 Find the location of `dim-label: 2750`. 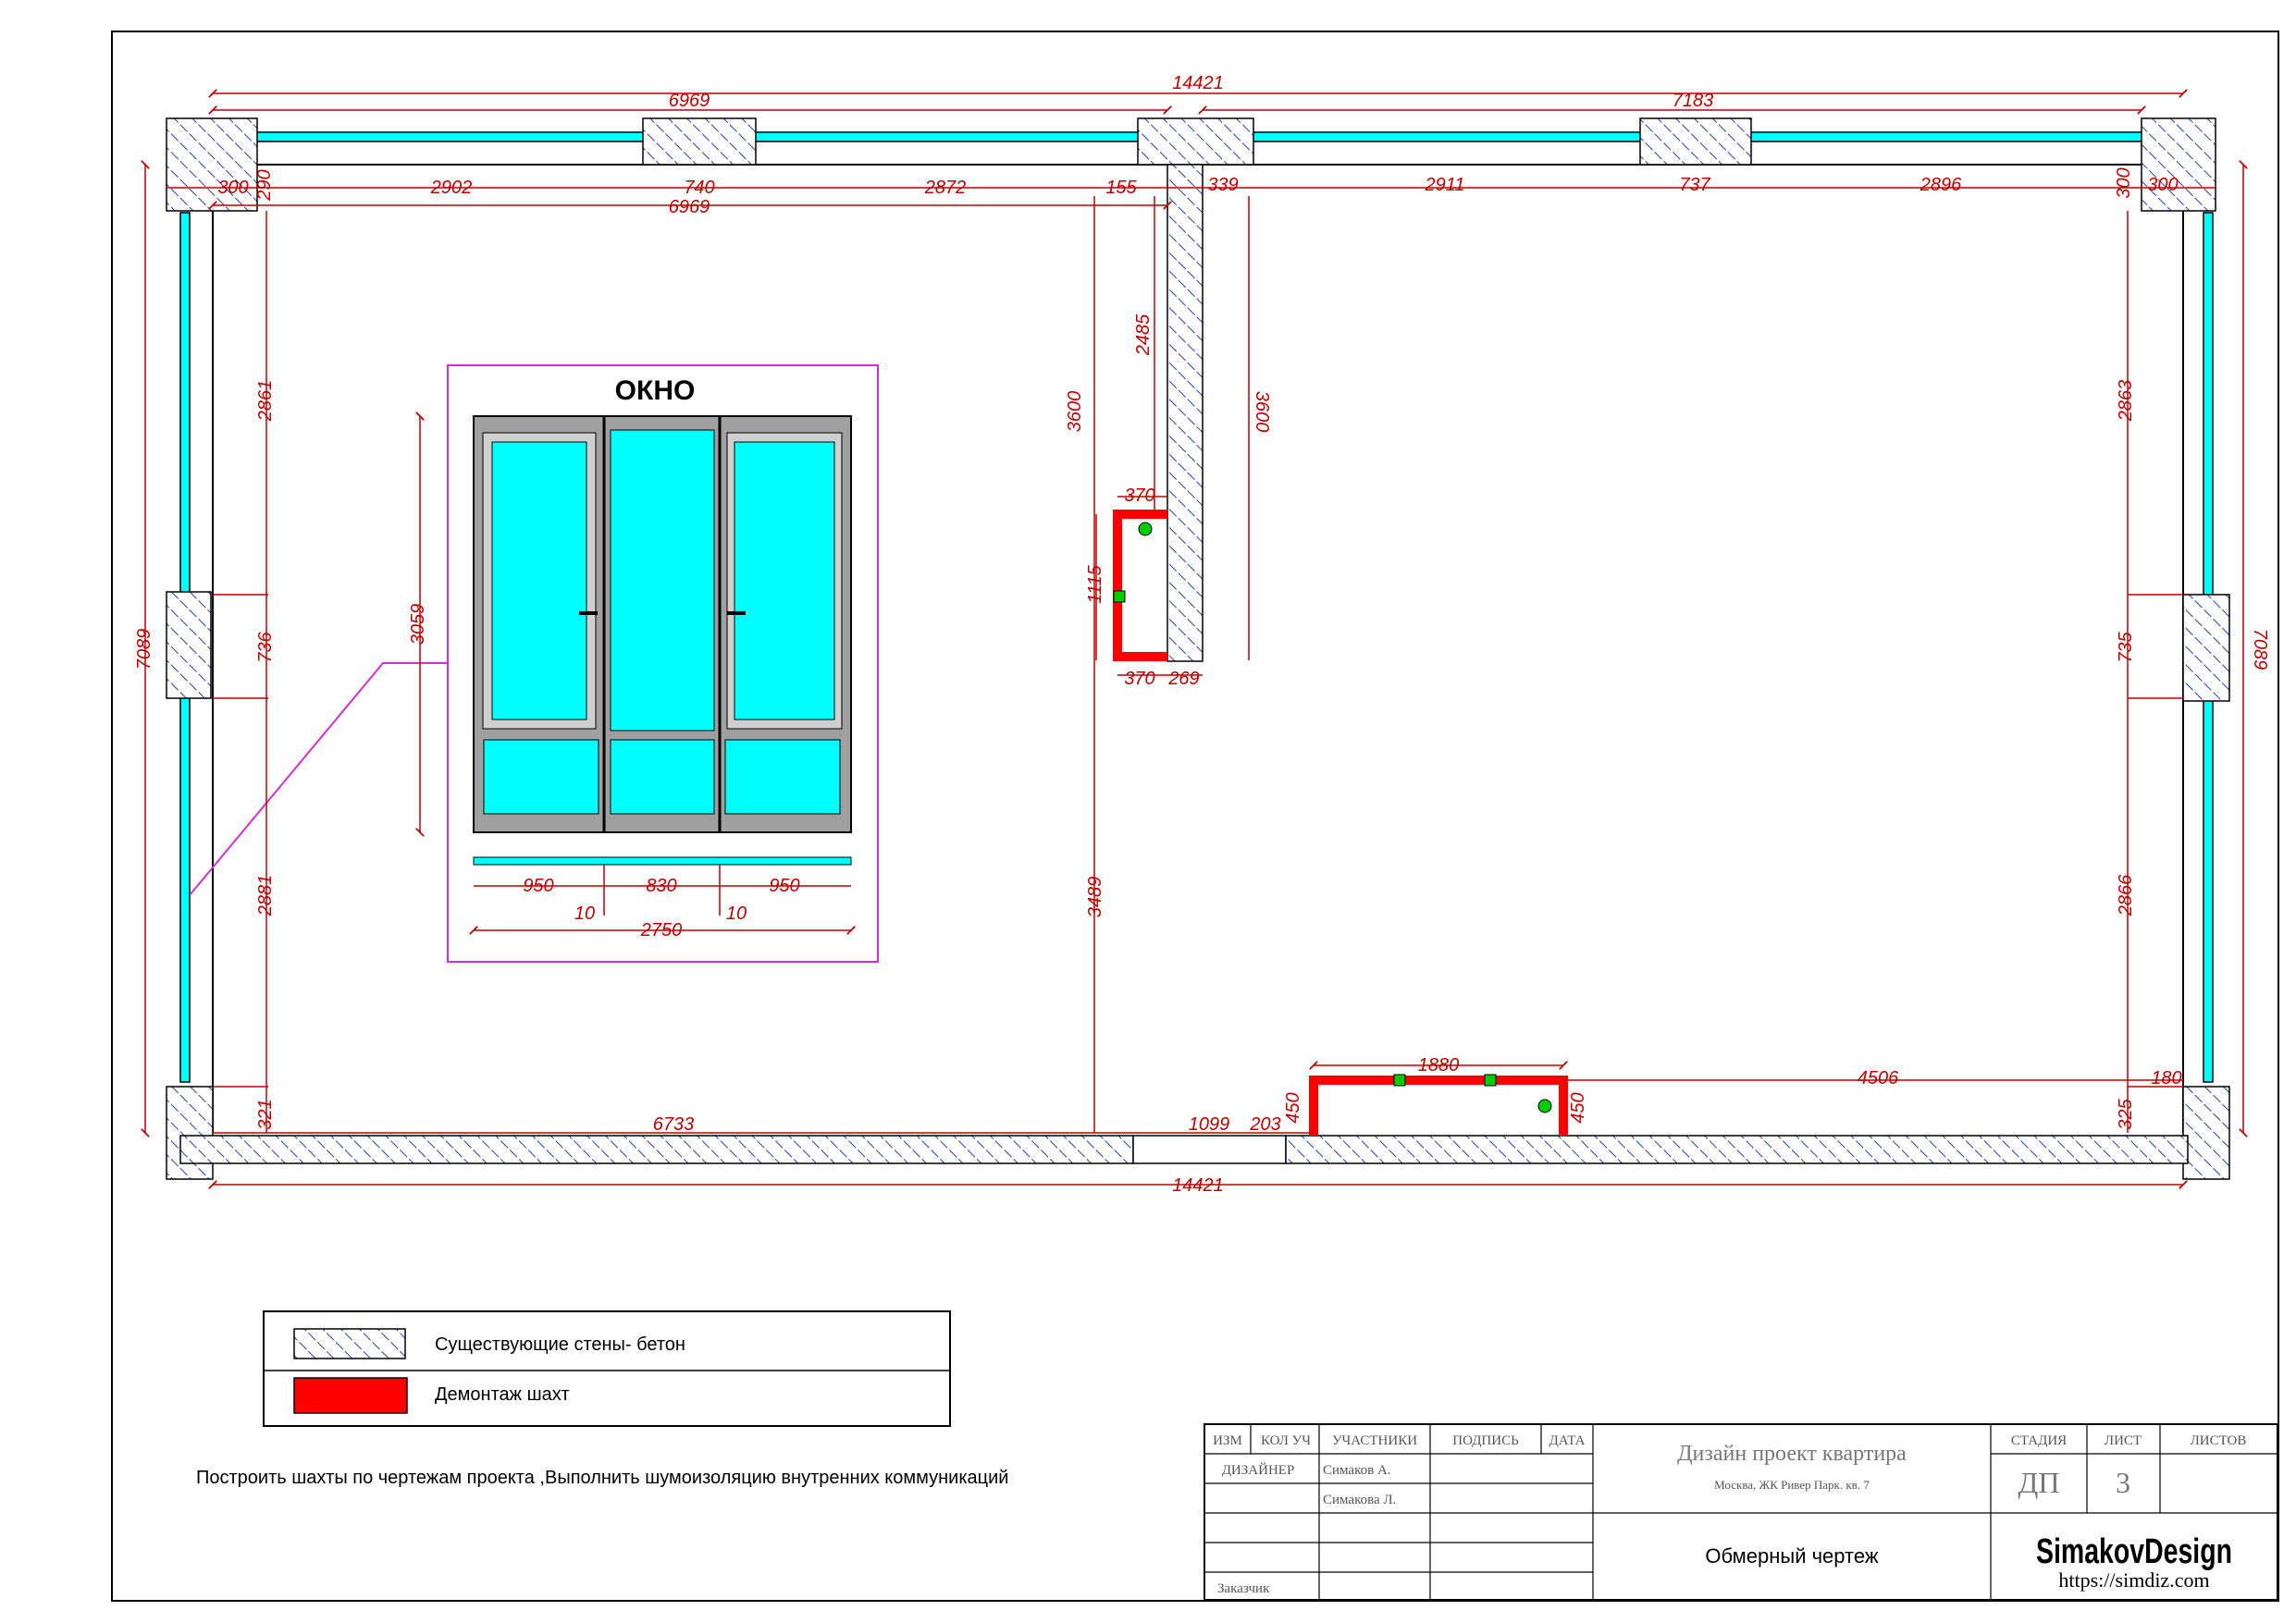

dim-label: 2750 is located at coordinates (661, 930).